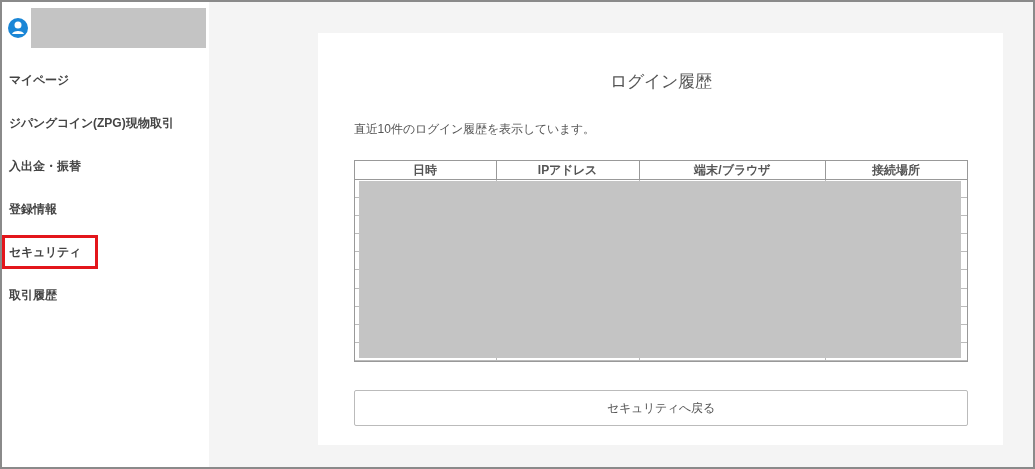 The height and width of the screenshot is (469, 1035). What do you see at coordinates (45, 165) in the screenshot?
I see `sidebar-item: 入出金・振替` at bounding box center [45, 165].